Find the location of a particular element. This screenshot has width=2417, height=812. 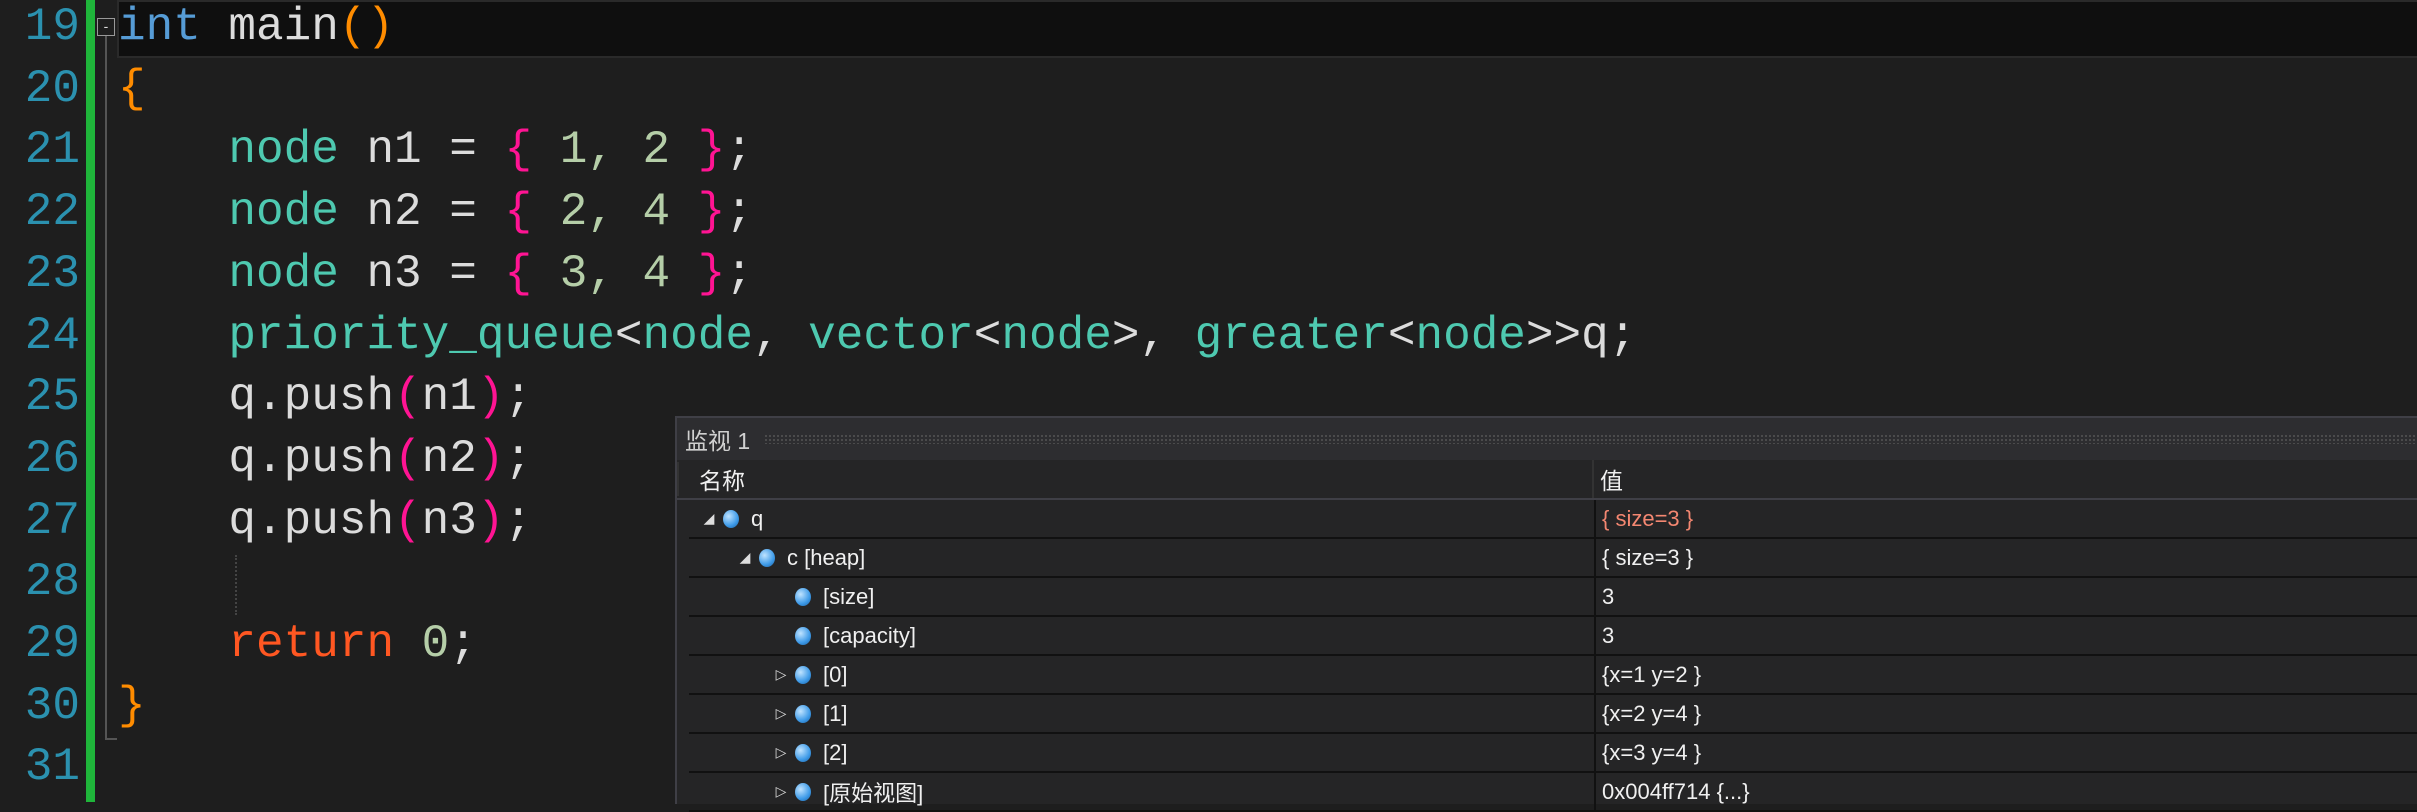

watch-title-bar: 监视 1 is located at coordinates (1547, 439).